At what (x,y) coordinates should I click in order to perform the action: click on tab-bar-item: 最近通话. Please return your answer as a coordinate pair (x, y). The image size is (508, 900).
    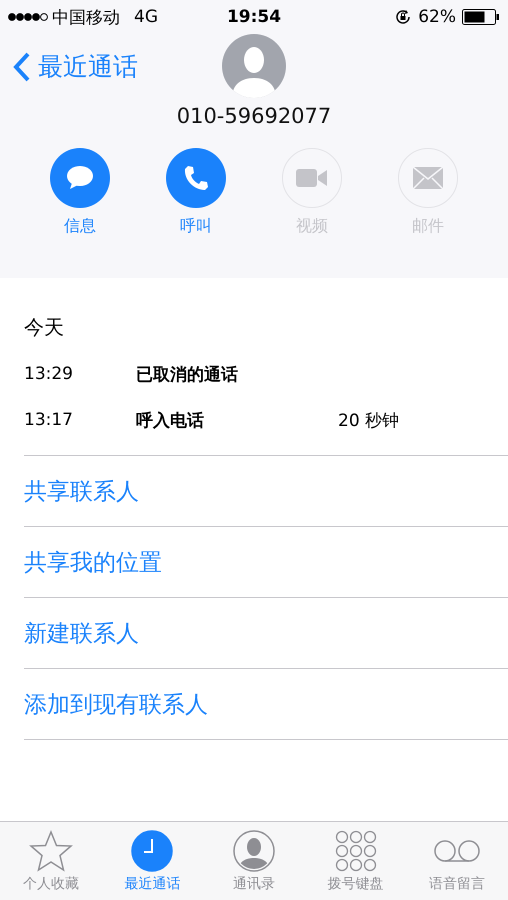
    Looking at the image, I should click on (152, 861).